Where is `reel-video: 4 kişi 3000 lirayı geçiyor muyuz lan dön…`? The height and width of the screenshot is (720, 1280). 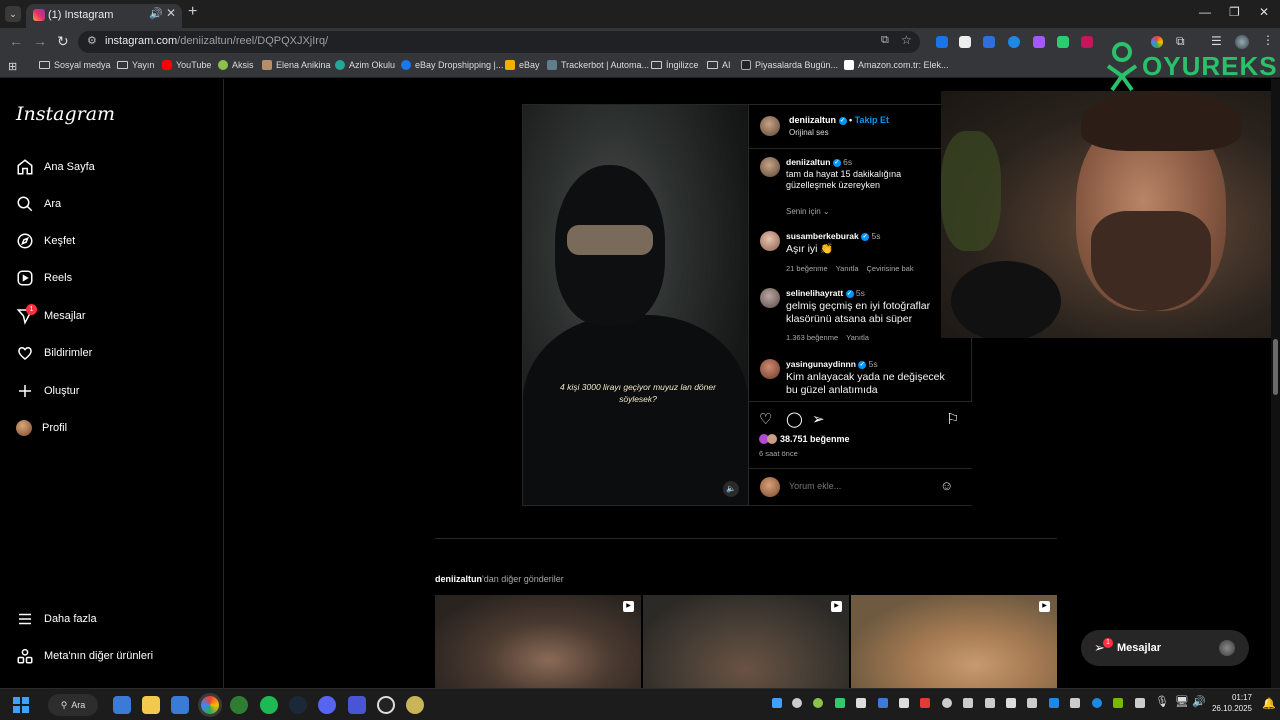
reel-video: 4 kişi 3000 lirayı geçiyor muyuz lan dön… is located at coordinates (635, 305).